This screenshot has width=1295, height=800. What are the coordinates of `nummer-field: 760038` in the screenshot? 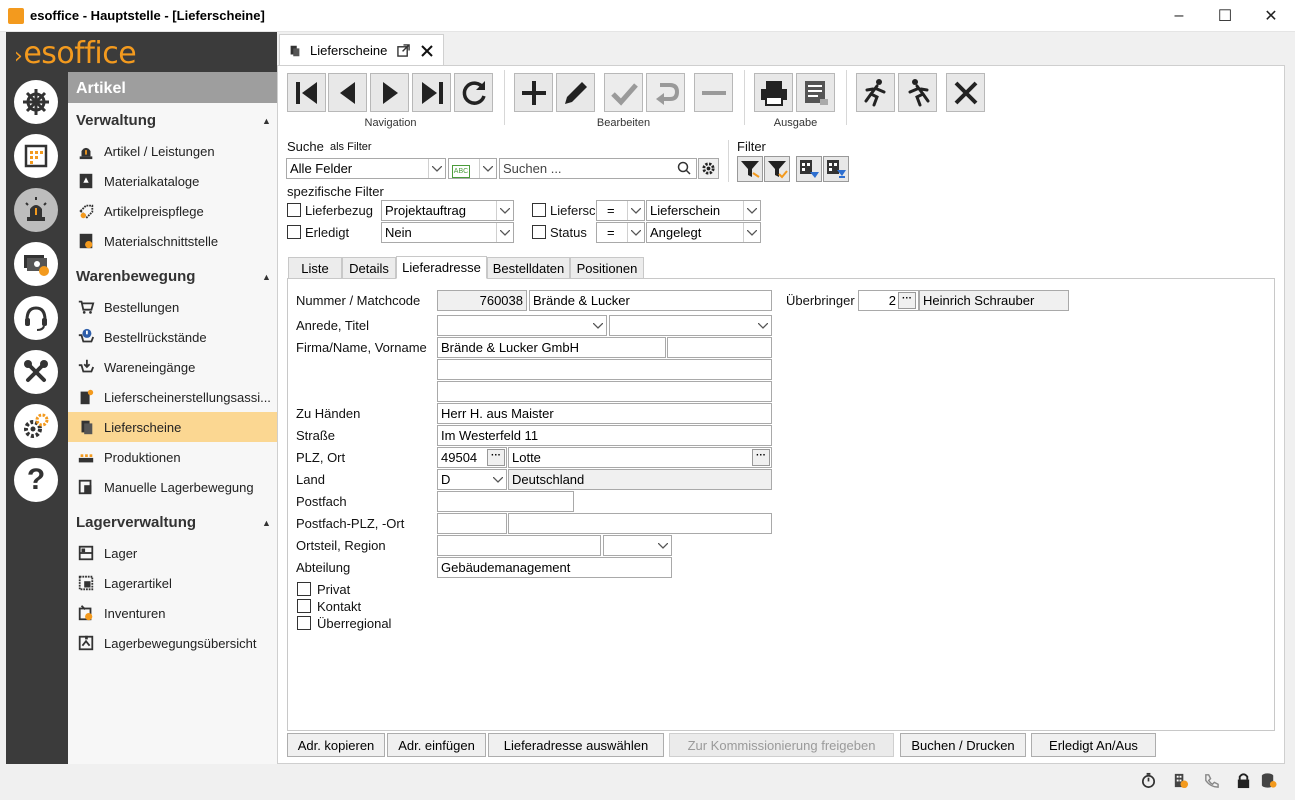 It's located at (482, 300).